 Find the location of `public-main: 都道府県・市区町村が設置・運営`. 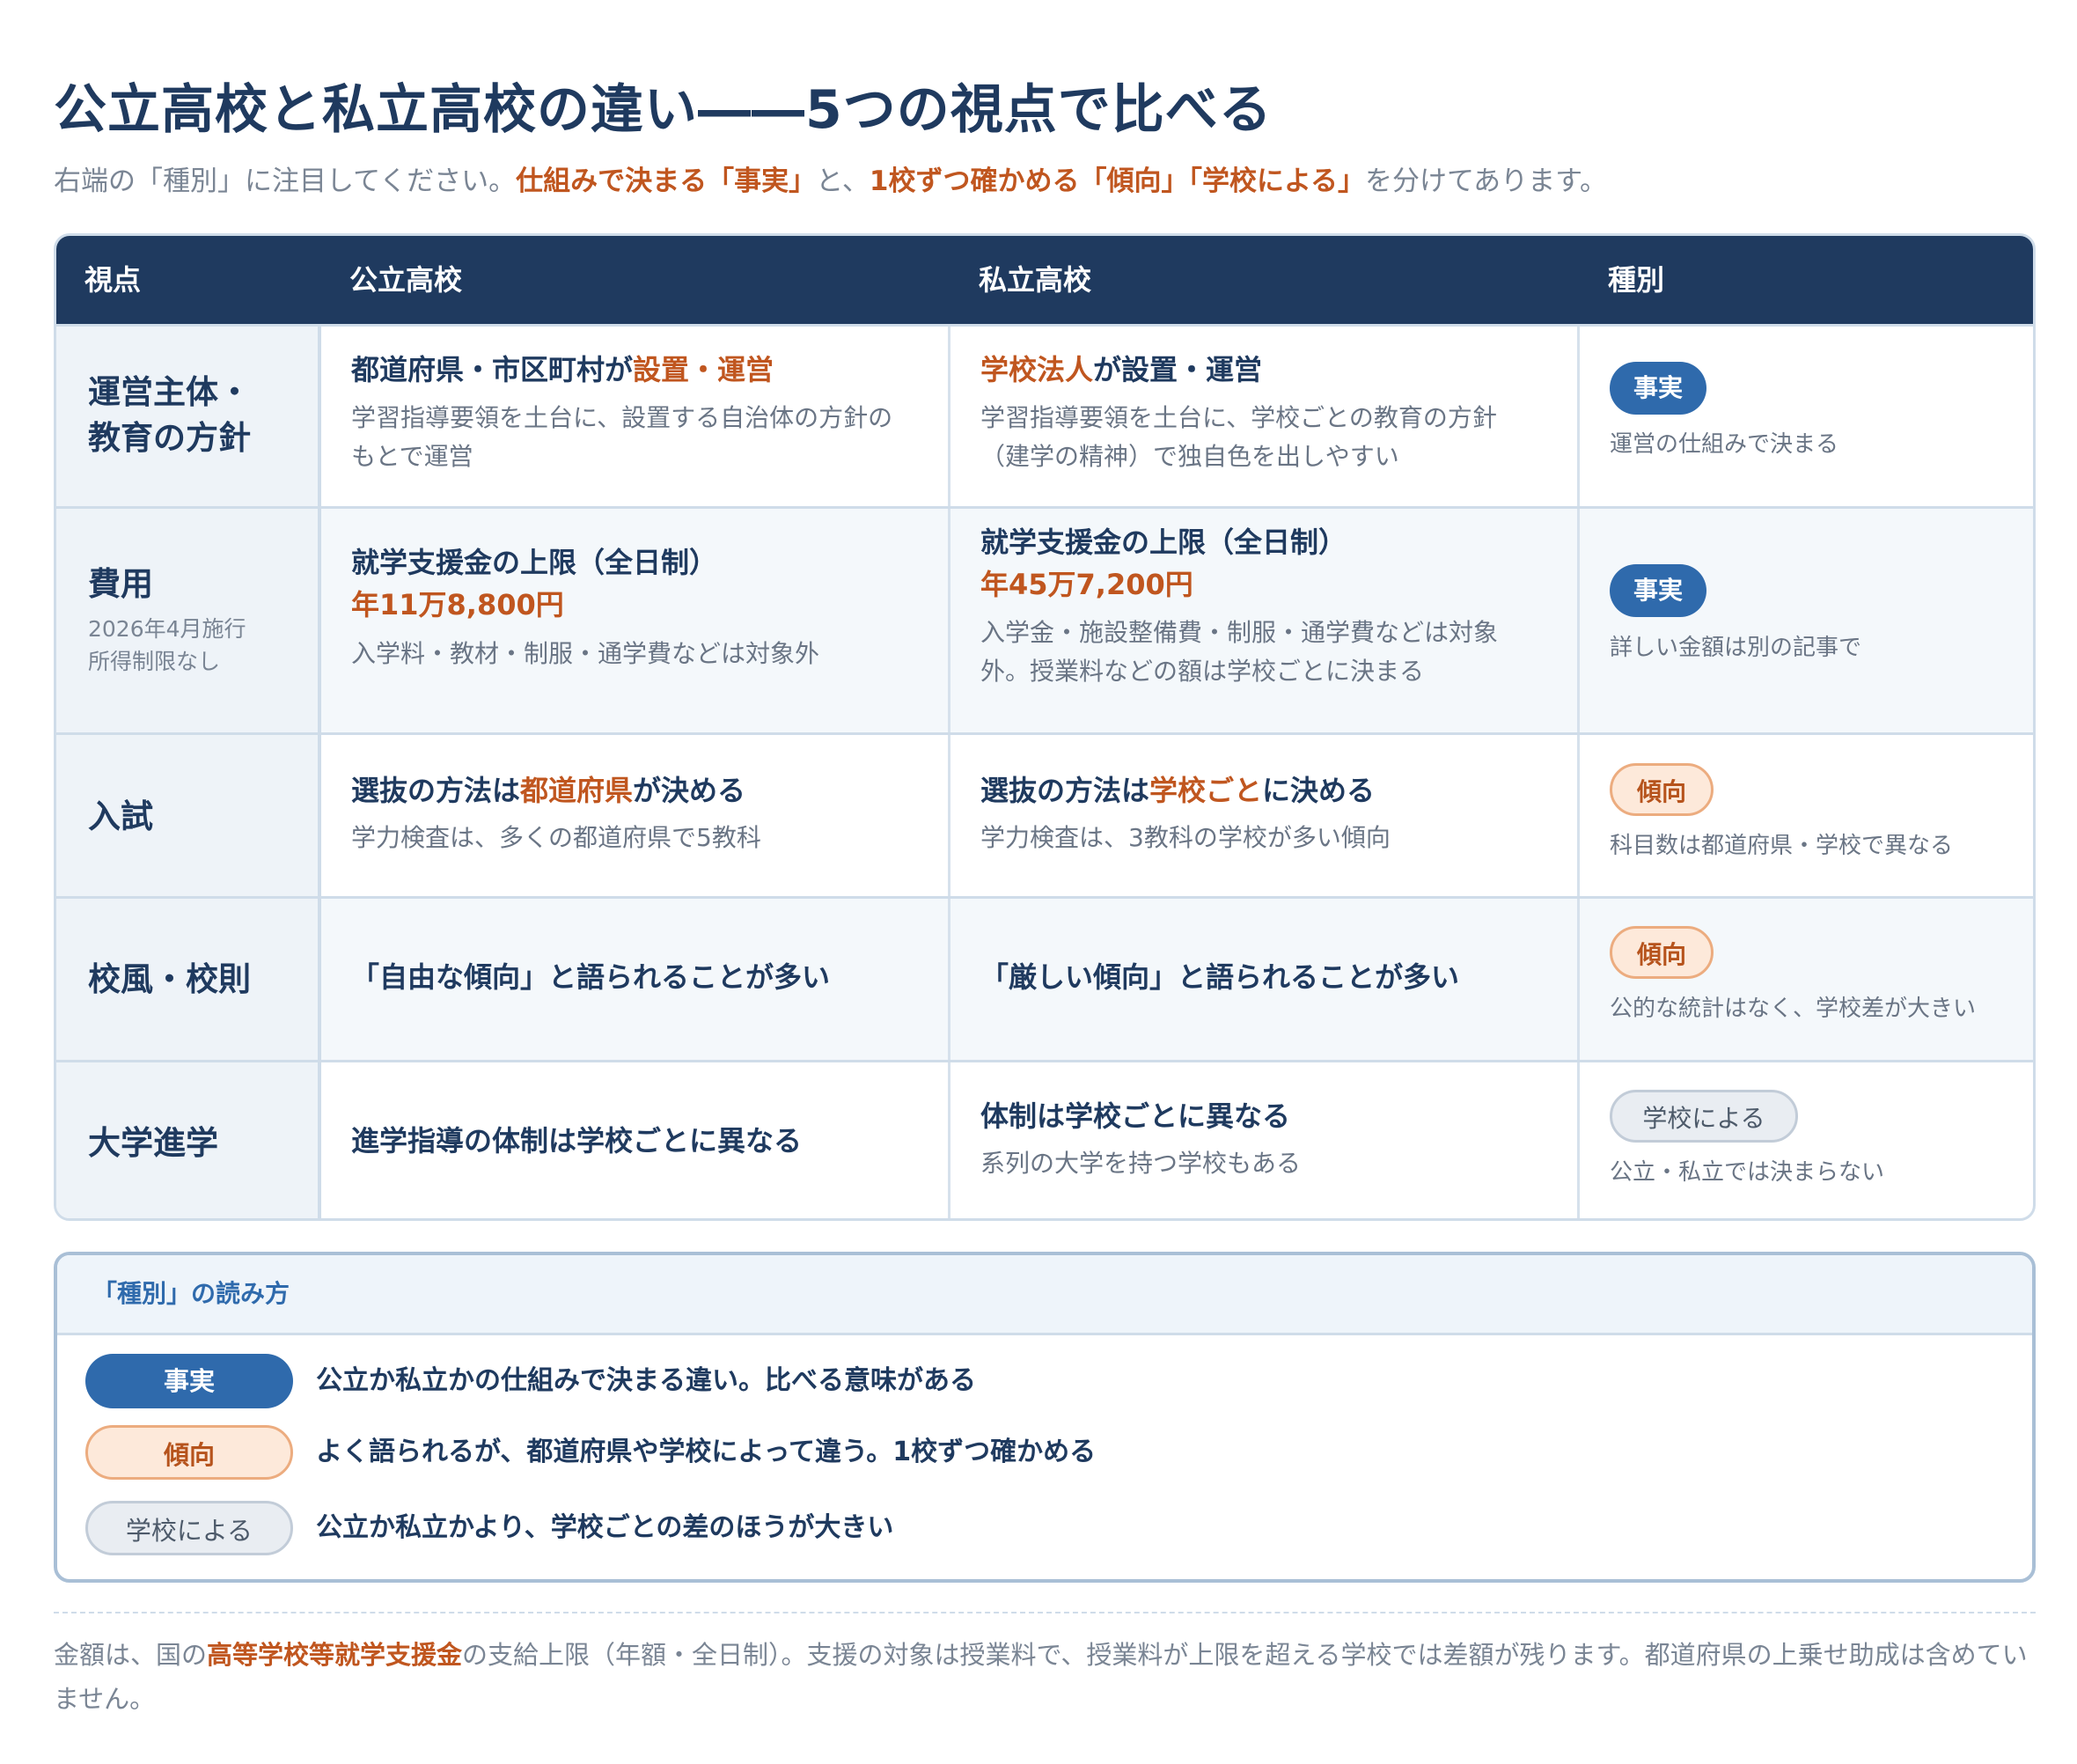

public-main: 都道府県・市区町村が設置・運営 is located at coordinates (562, 369).